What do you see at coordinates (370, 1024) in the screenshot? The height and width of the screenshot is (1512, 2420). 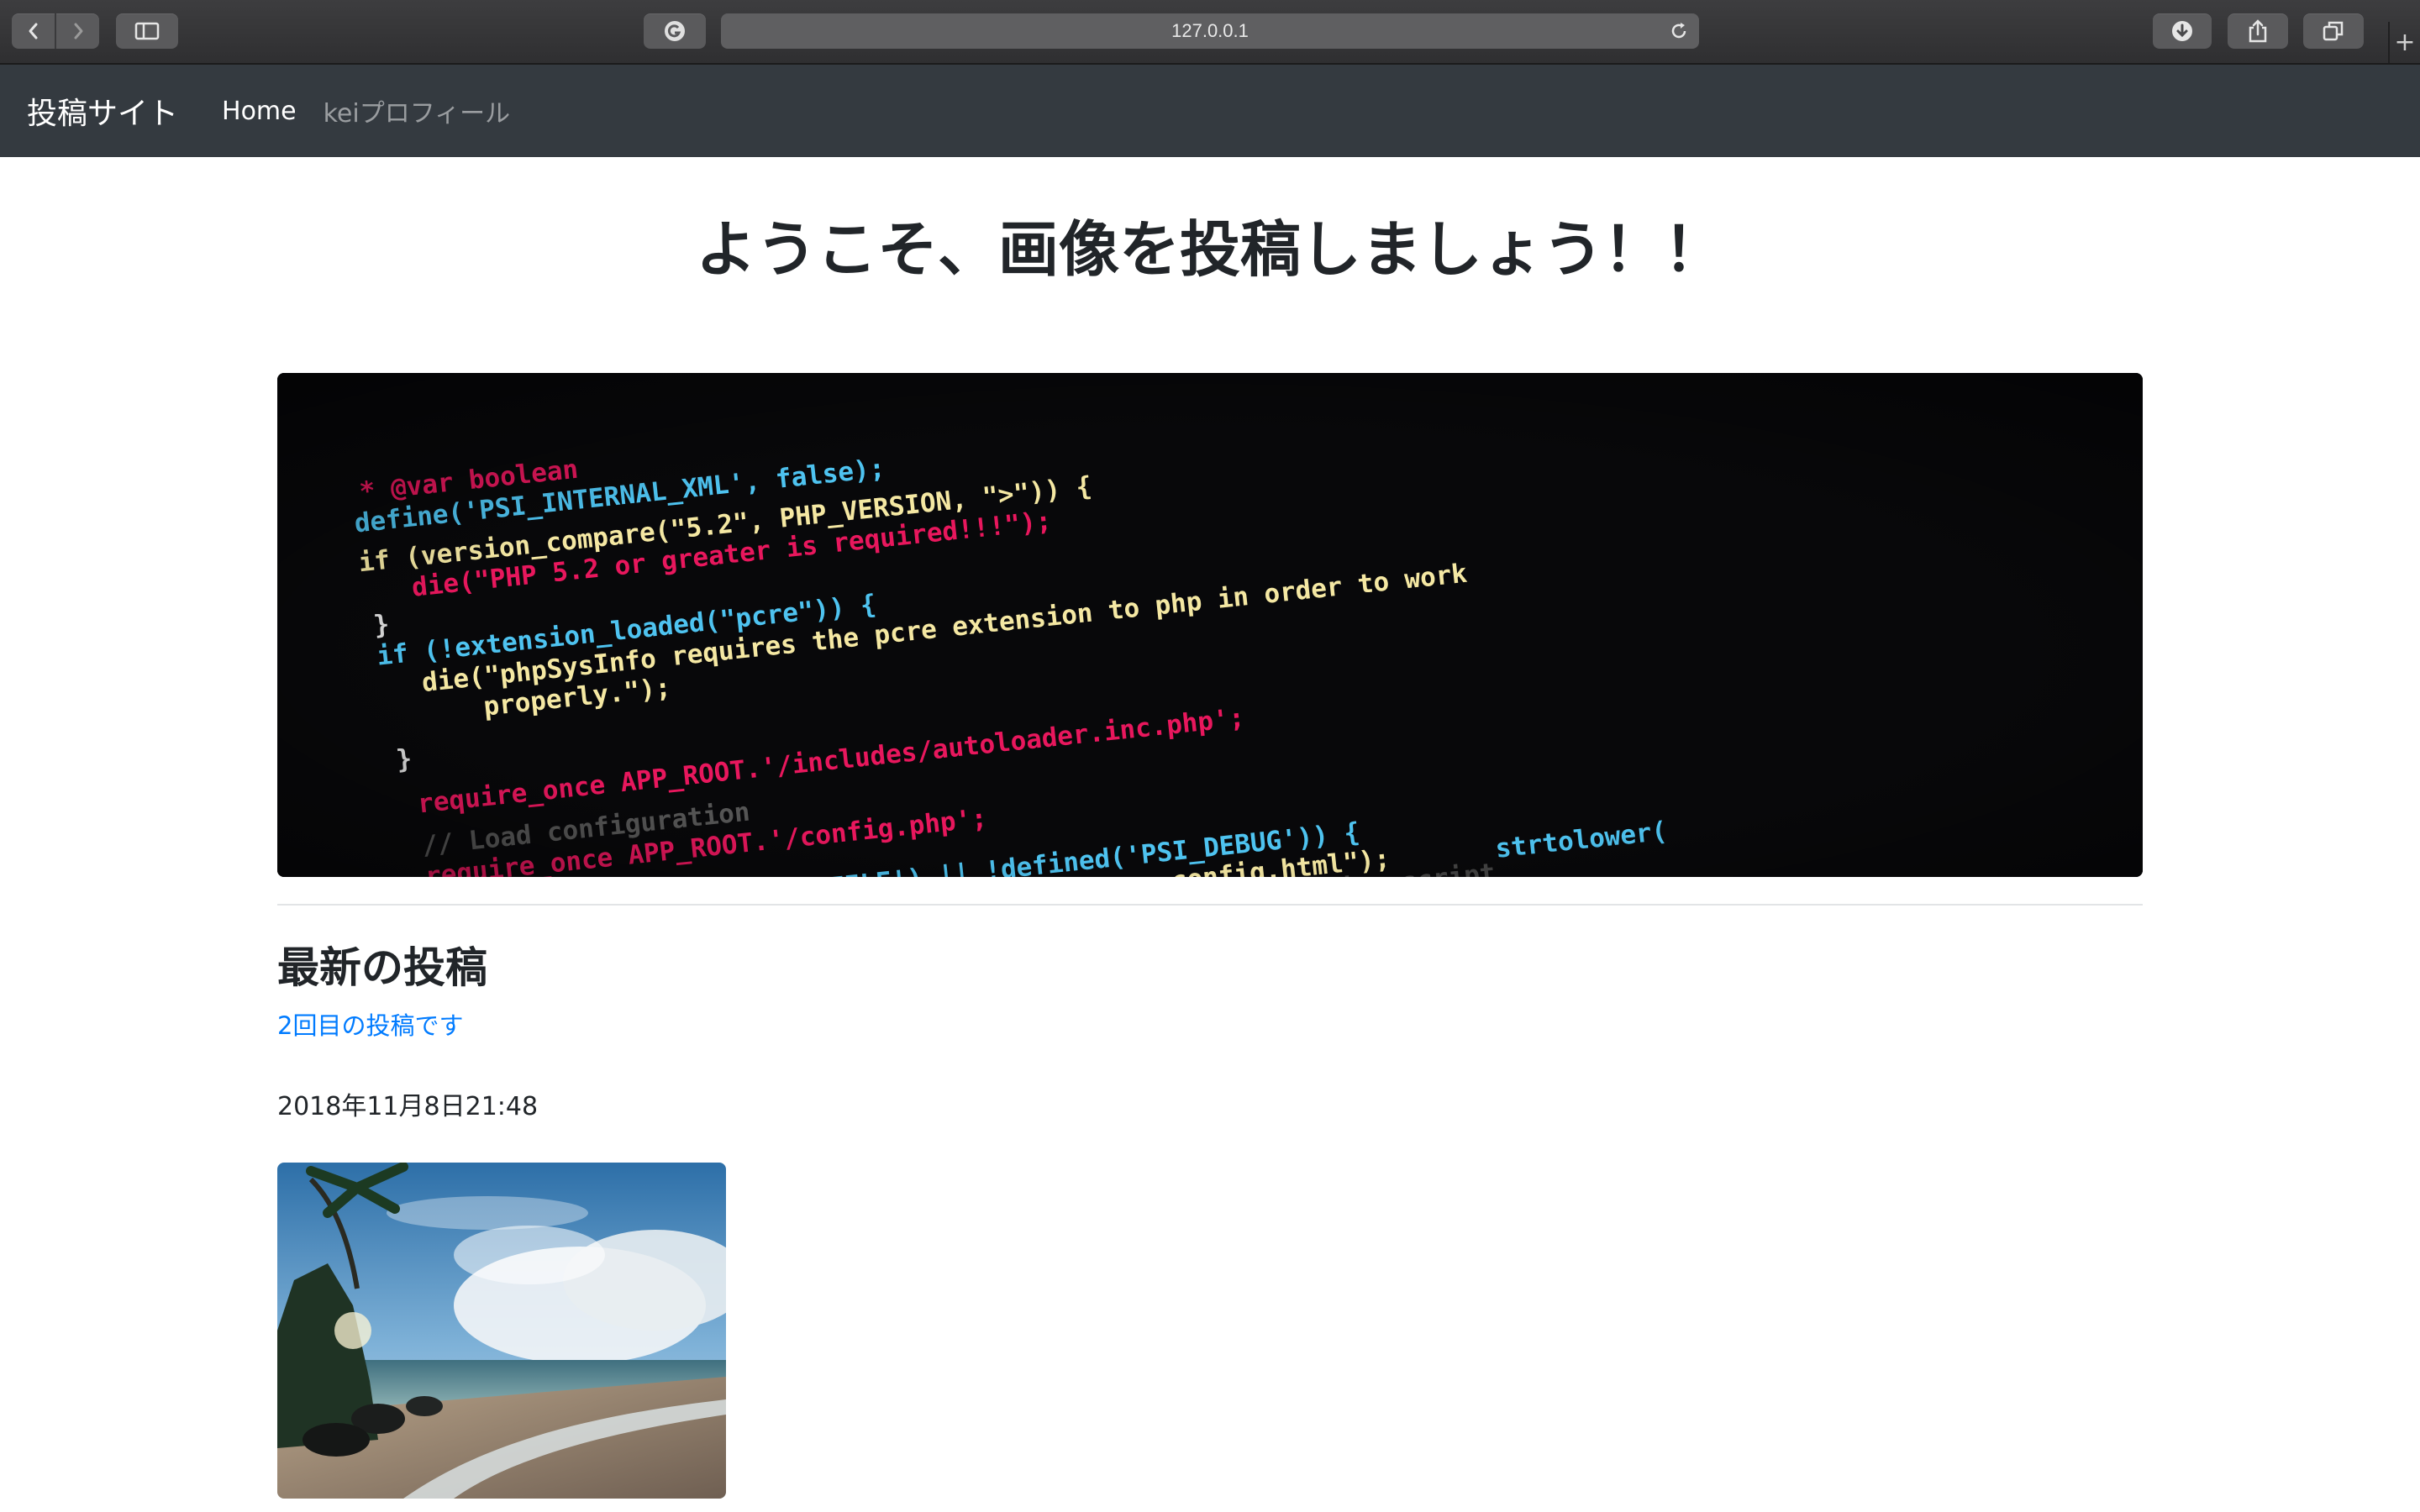 I see `post-title-link: 2回目の投稿です` at bounding box center [370, 1024].